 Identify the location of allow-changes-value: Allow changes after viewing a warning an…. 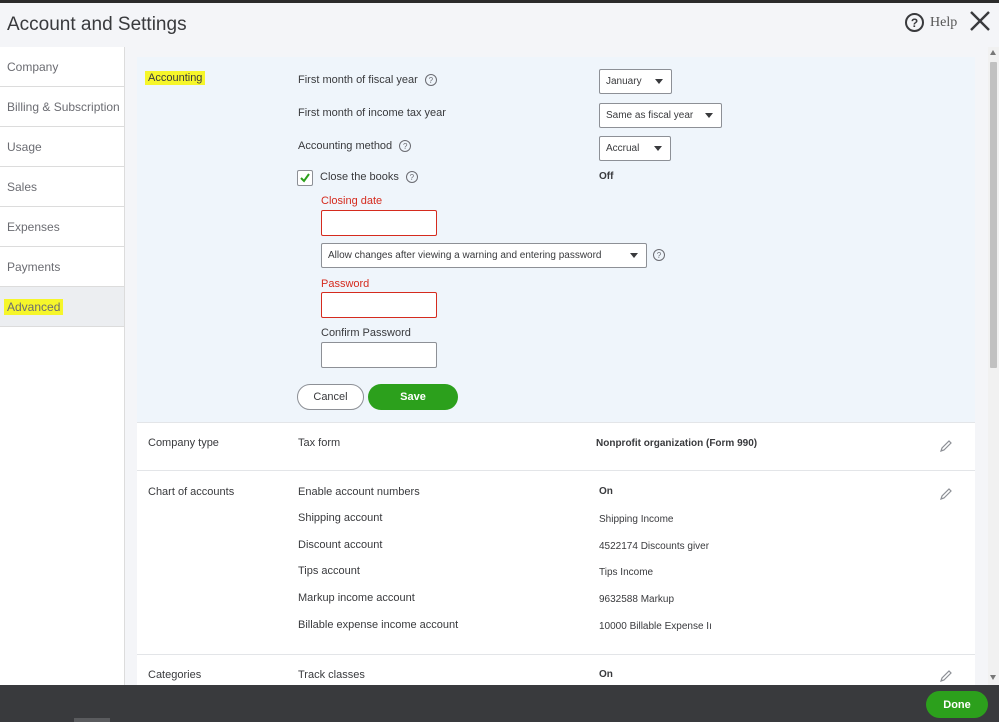
(465, 255).